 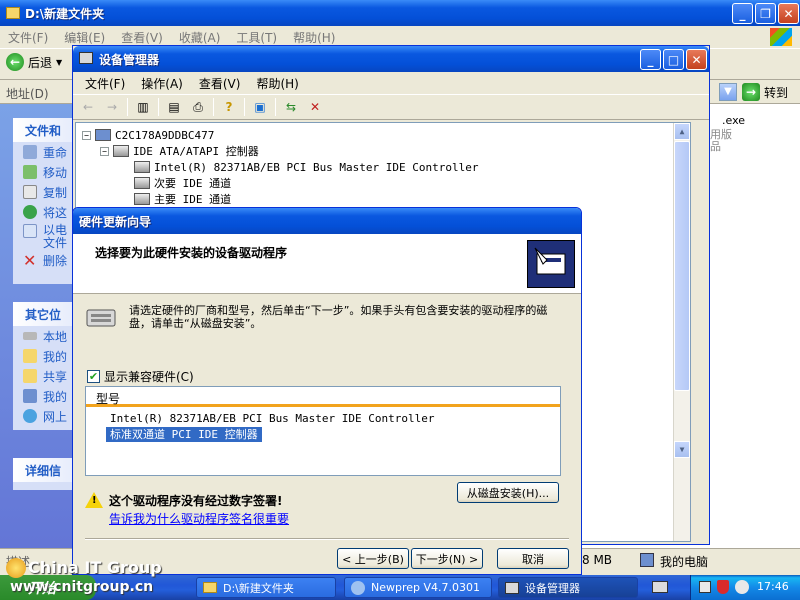 What do you see at coordinates (148, 135) in the screenshot?
I see `tree-root: − C2C178A9DDBC477` at bounding box center [148, 135].